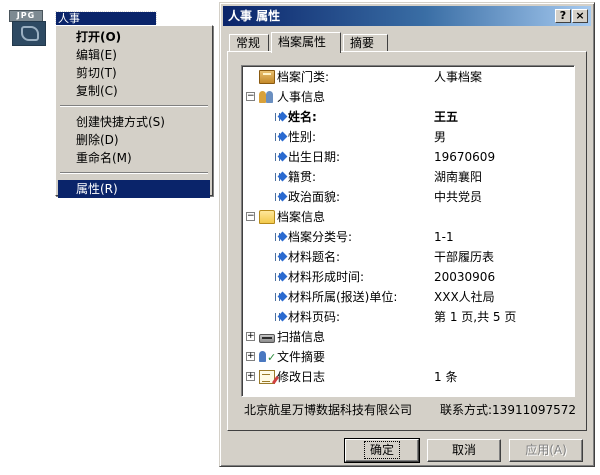  What do you see at coordinates (408, 217) in the screenshot?
I see `tree-group-archive-info: − 档案信息` at bounding box center [408, 217].